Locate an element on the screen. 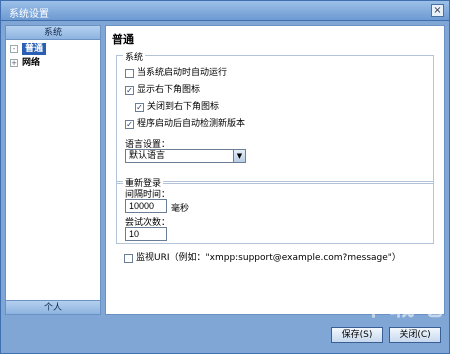  monitor-uri-checkbox is located at coordinates (128, 258).